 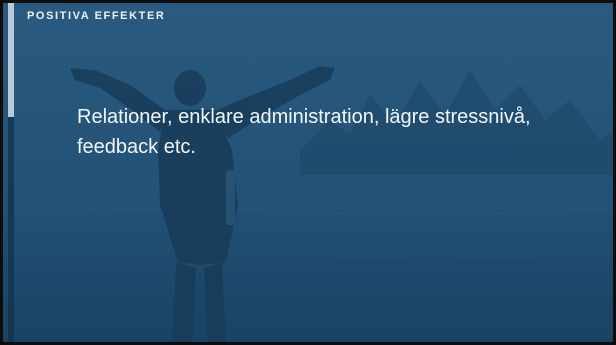 What do you see at coordinates (308, 1) in the screenshot?
I see `frame-top` at bounding box center [308, 1].